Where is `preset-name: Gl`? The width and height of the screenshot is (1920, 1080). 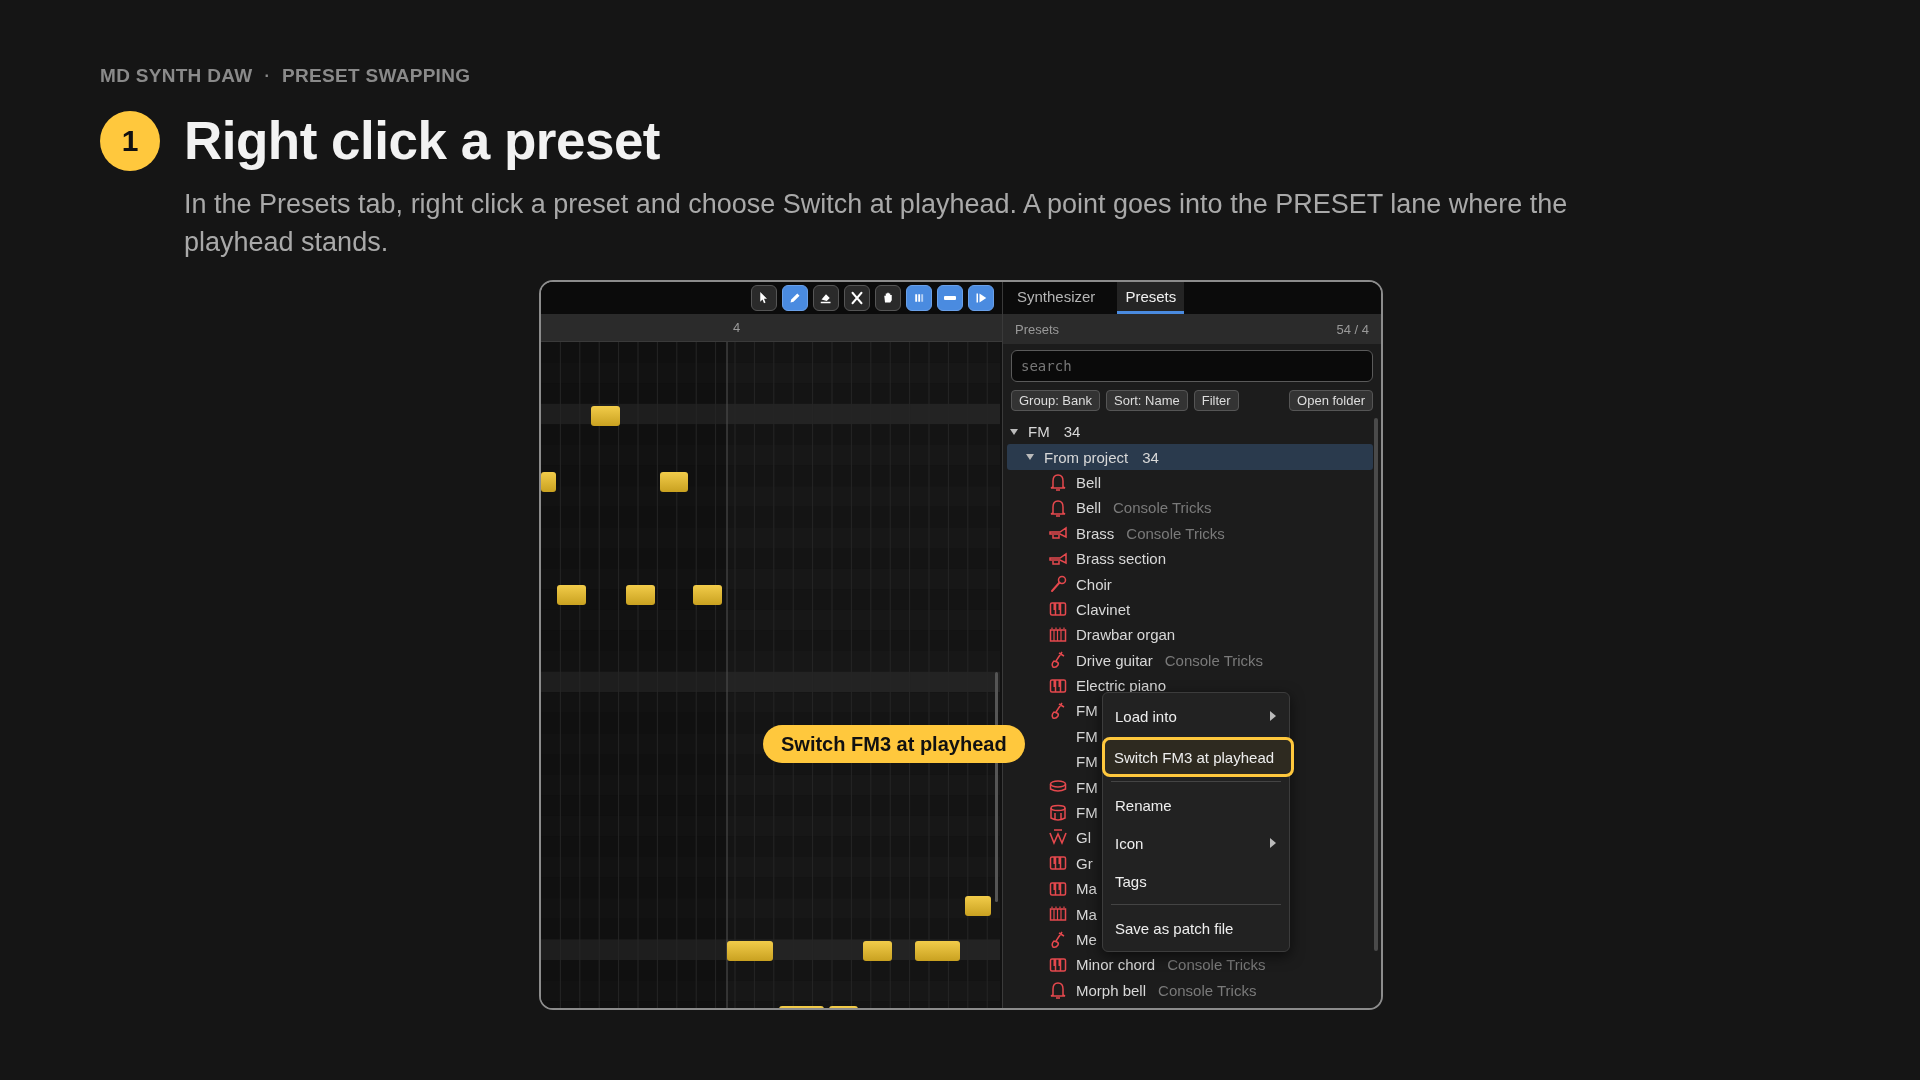
preset-name: Gl is located at coordinates (1083, 838).